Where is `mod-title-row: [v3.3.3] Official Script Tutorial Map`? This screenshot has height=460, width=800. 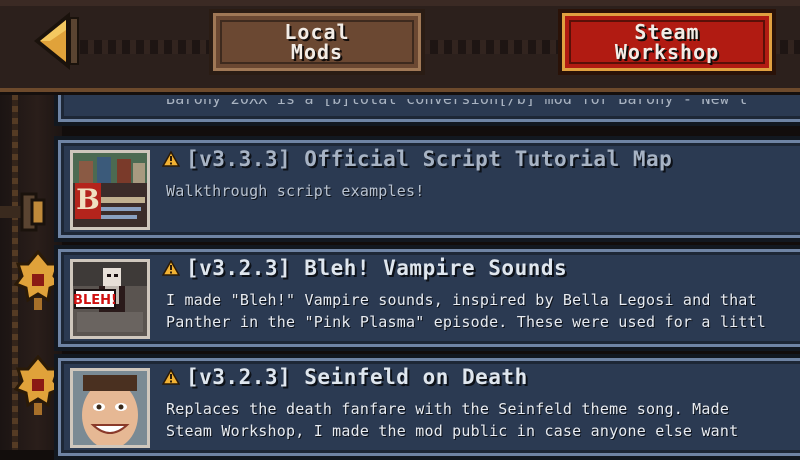
mod-title-row: [v3.3.3] Official Script Tutorial Map is located at coordinates (417, 159).